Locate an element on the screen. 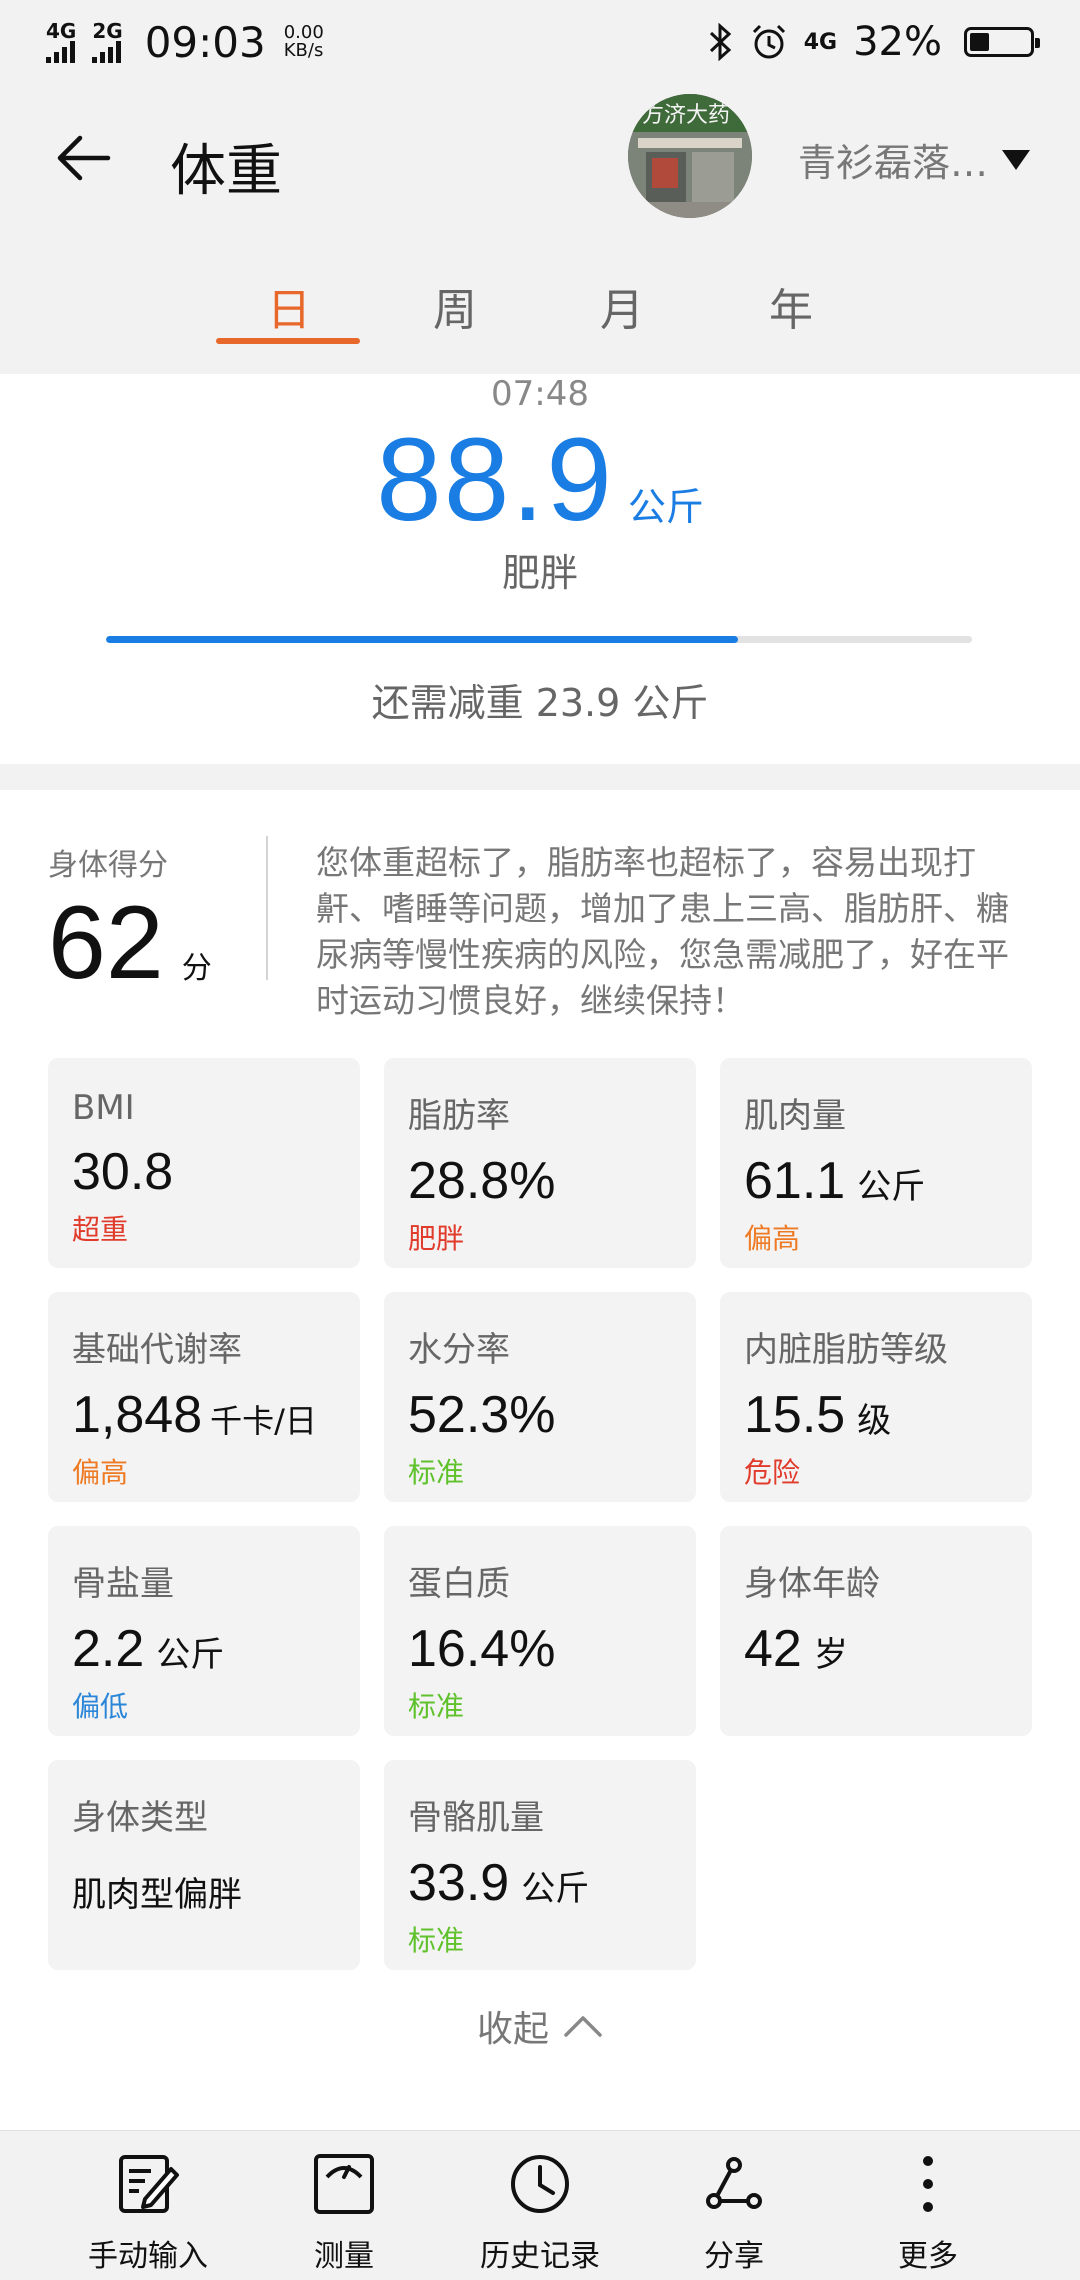 The width and height of the screenshot is (1080, 2280). collapse-button: 收起 is located at coordinates (540, 2026).